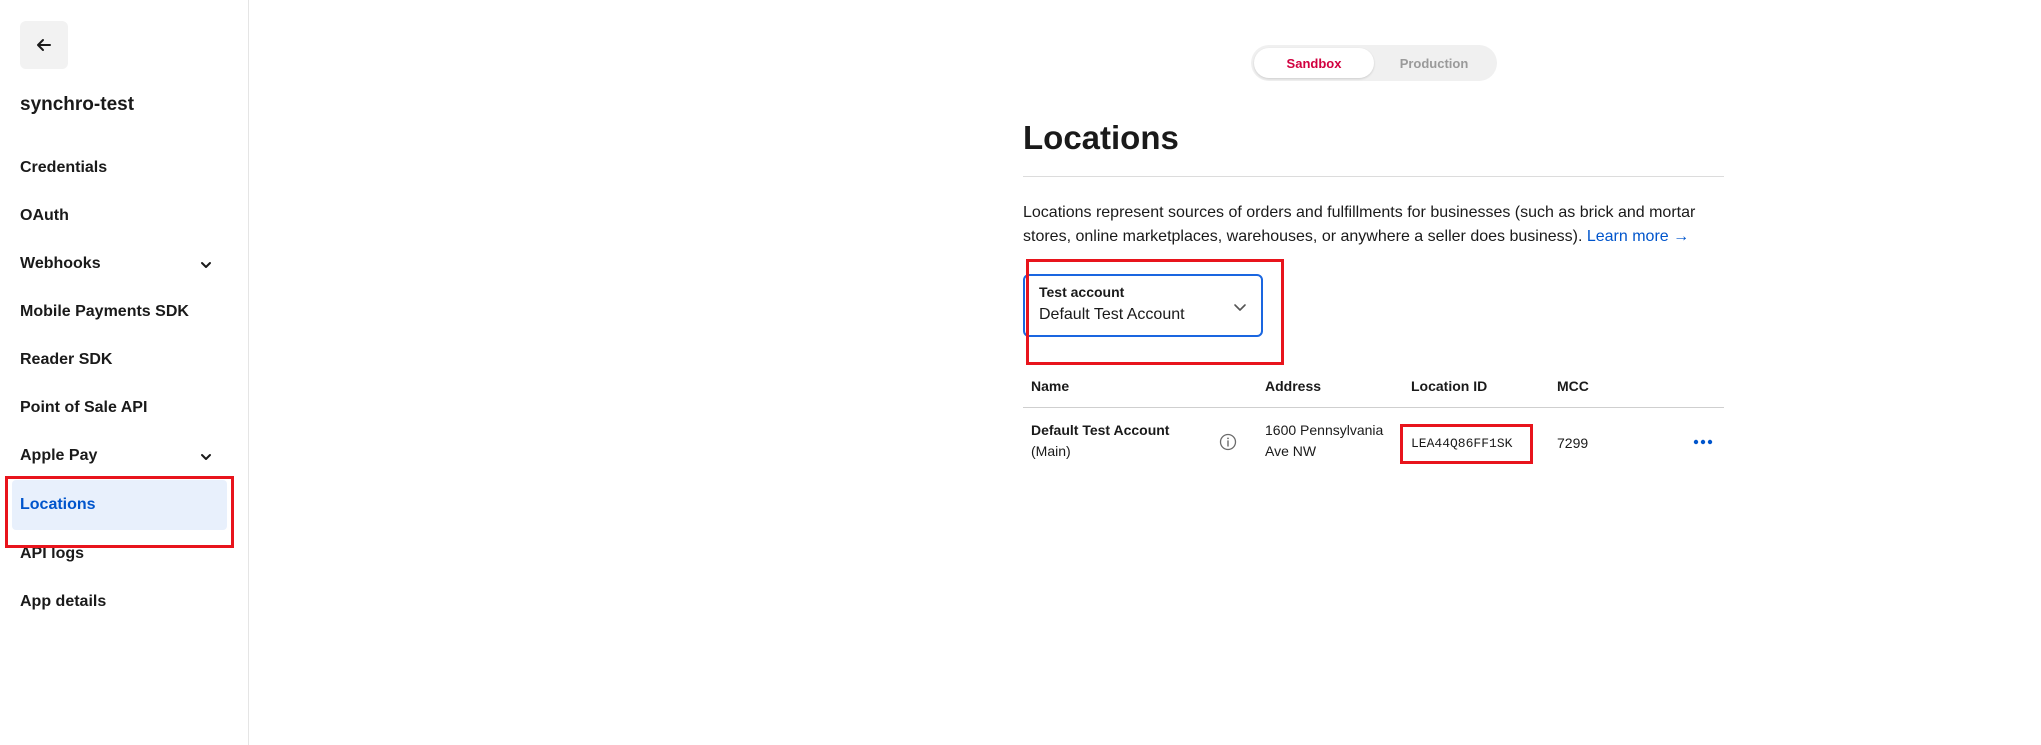 The height and width of the screenshot is (745, 2041). Describe the element at coordinates (124, 360) in the screenshot. I see `sidebar-item-reader-sdk: Reader SDK` at that location.